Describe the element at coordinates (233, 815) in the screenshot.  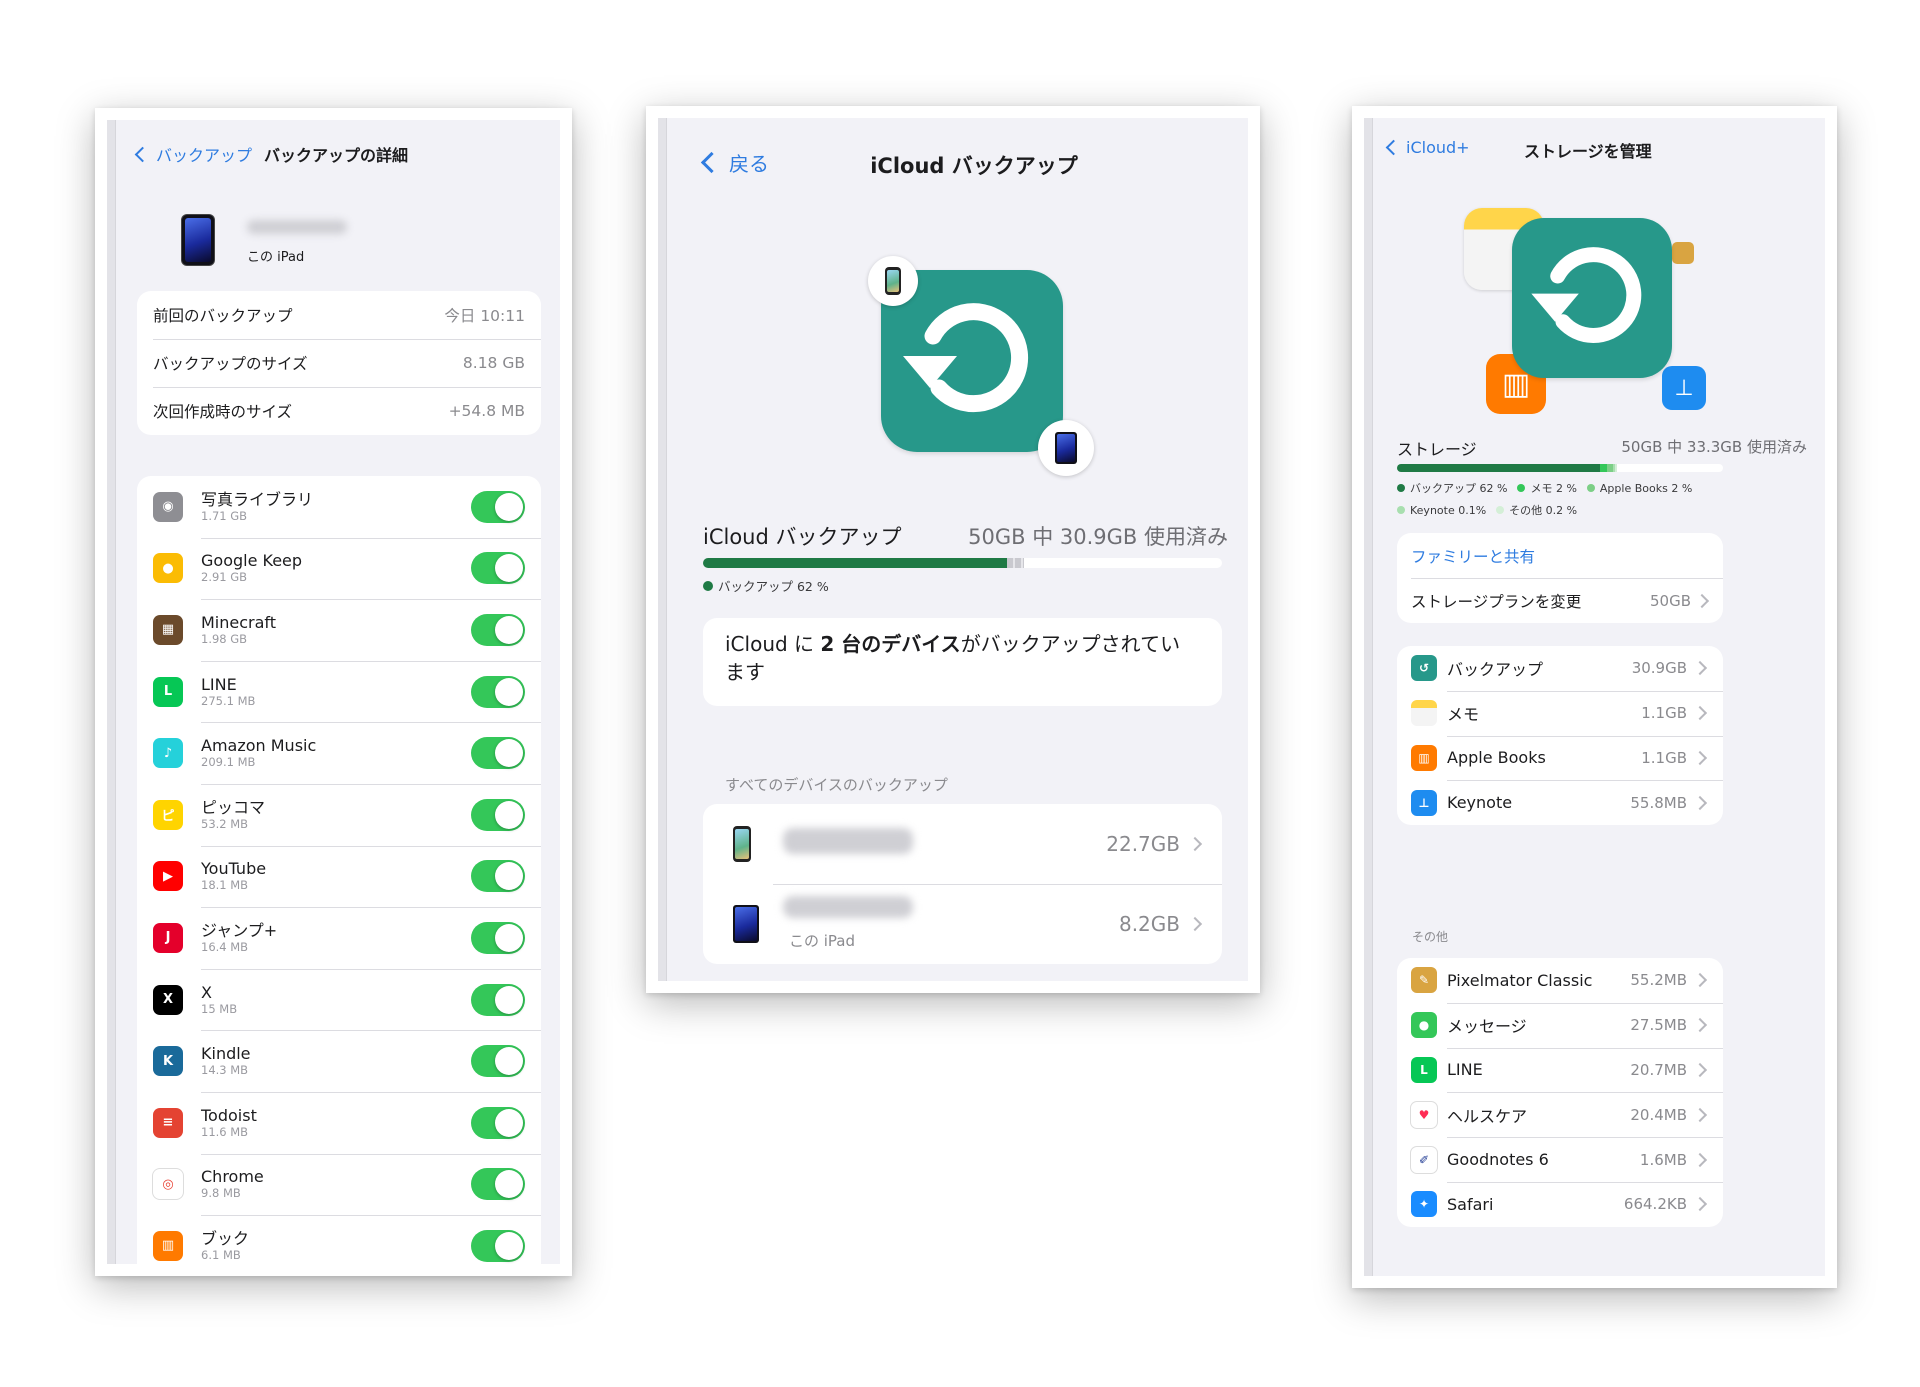
I see `app-text: ピッコマ 53.2 MB` at that location.